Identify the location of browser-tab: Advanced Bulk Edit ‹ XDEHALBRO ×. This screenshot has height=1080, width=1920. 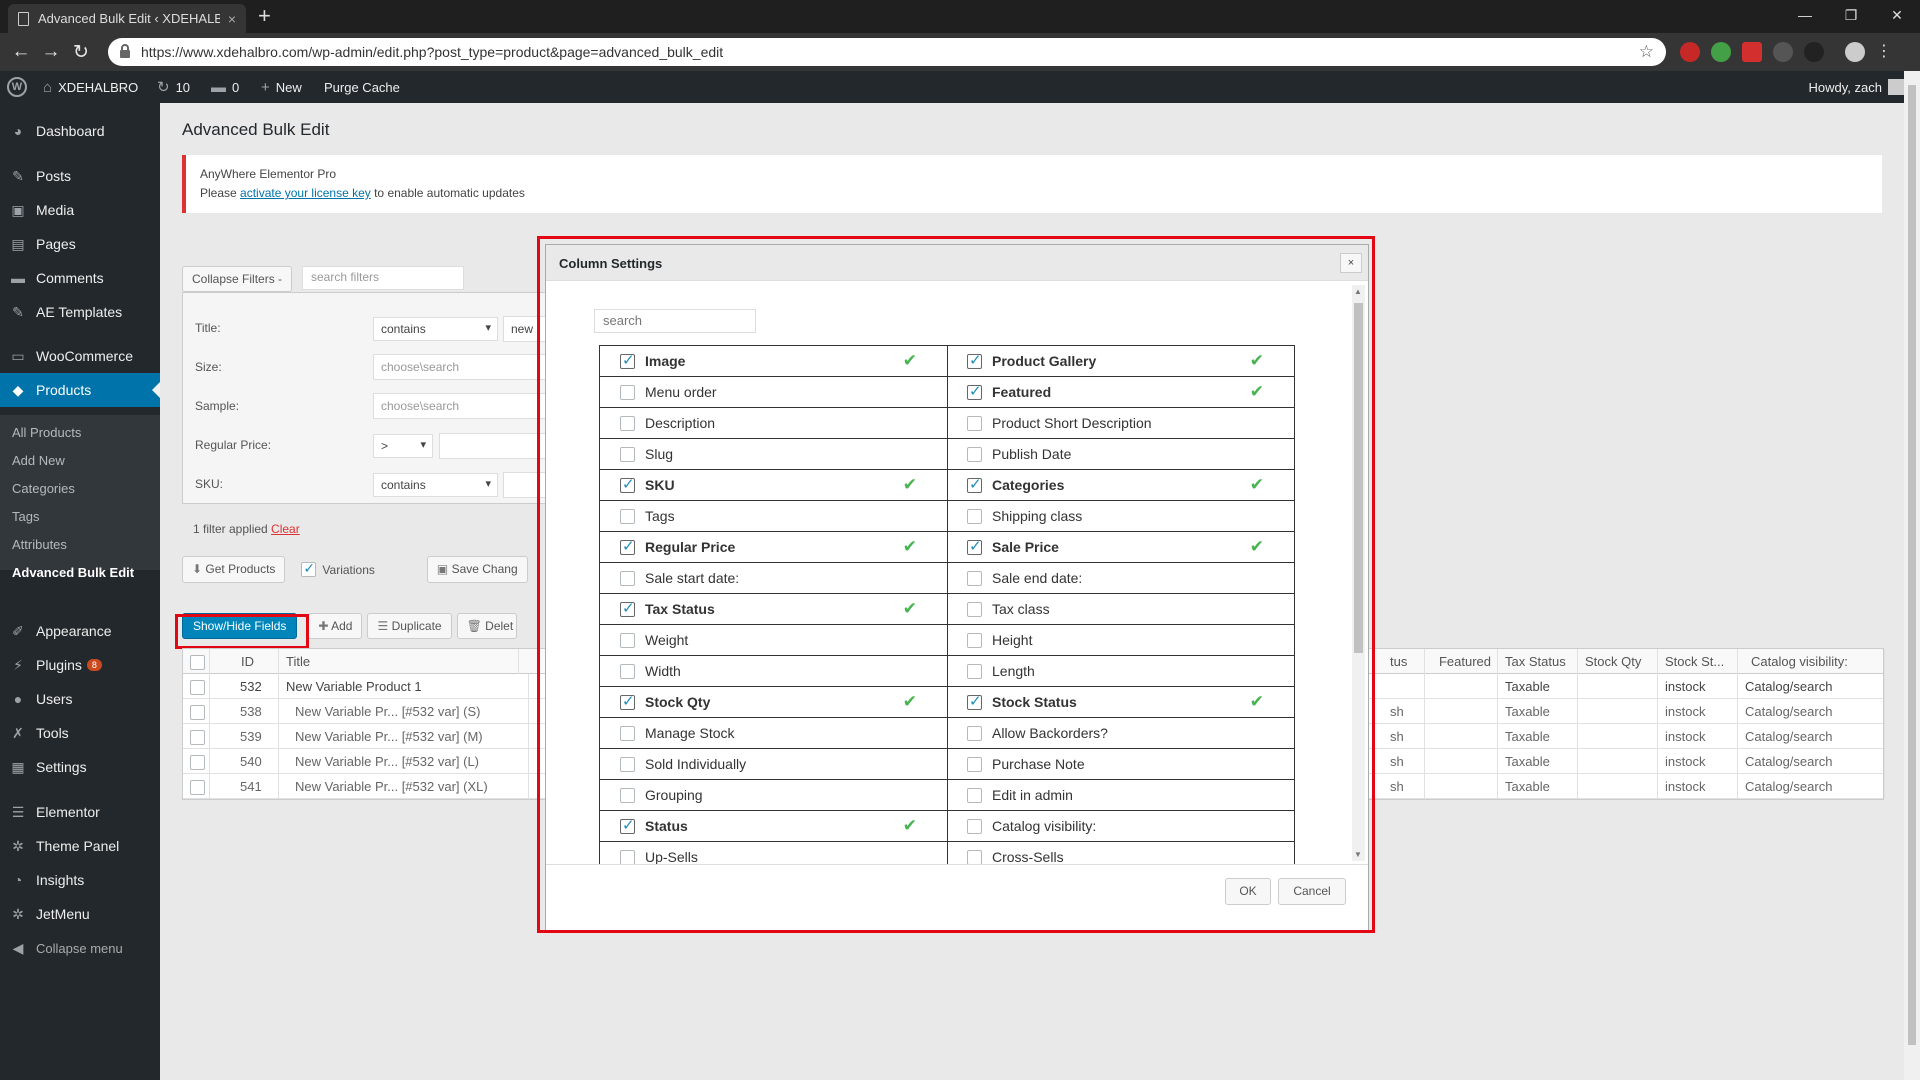
(127, 18).